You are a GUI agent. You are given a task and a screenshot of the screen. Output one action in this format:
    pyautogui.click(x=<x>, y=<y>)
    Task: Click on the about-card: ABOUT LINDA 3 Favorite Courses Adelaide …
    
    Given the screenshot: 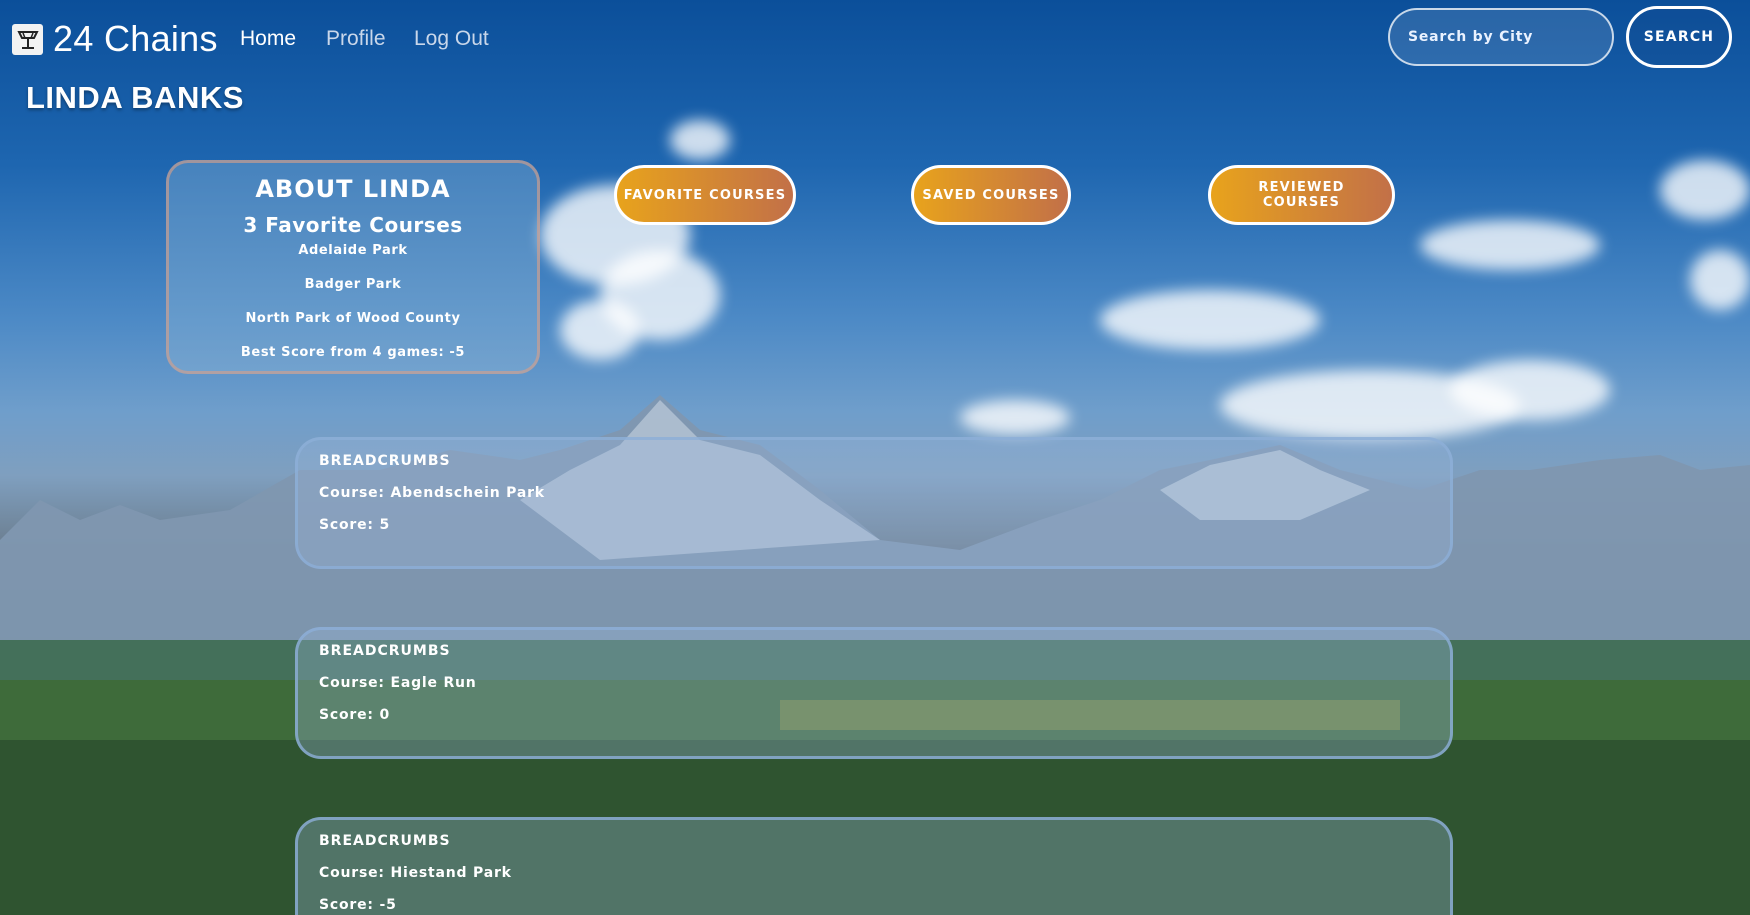 What is the action you would take?
    pyautogui.click(x=353, y=267)
    